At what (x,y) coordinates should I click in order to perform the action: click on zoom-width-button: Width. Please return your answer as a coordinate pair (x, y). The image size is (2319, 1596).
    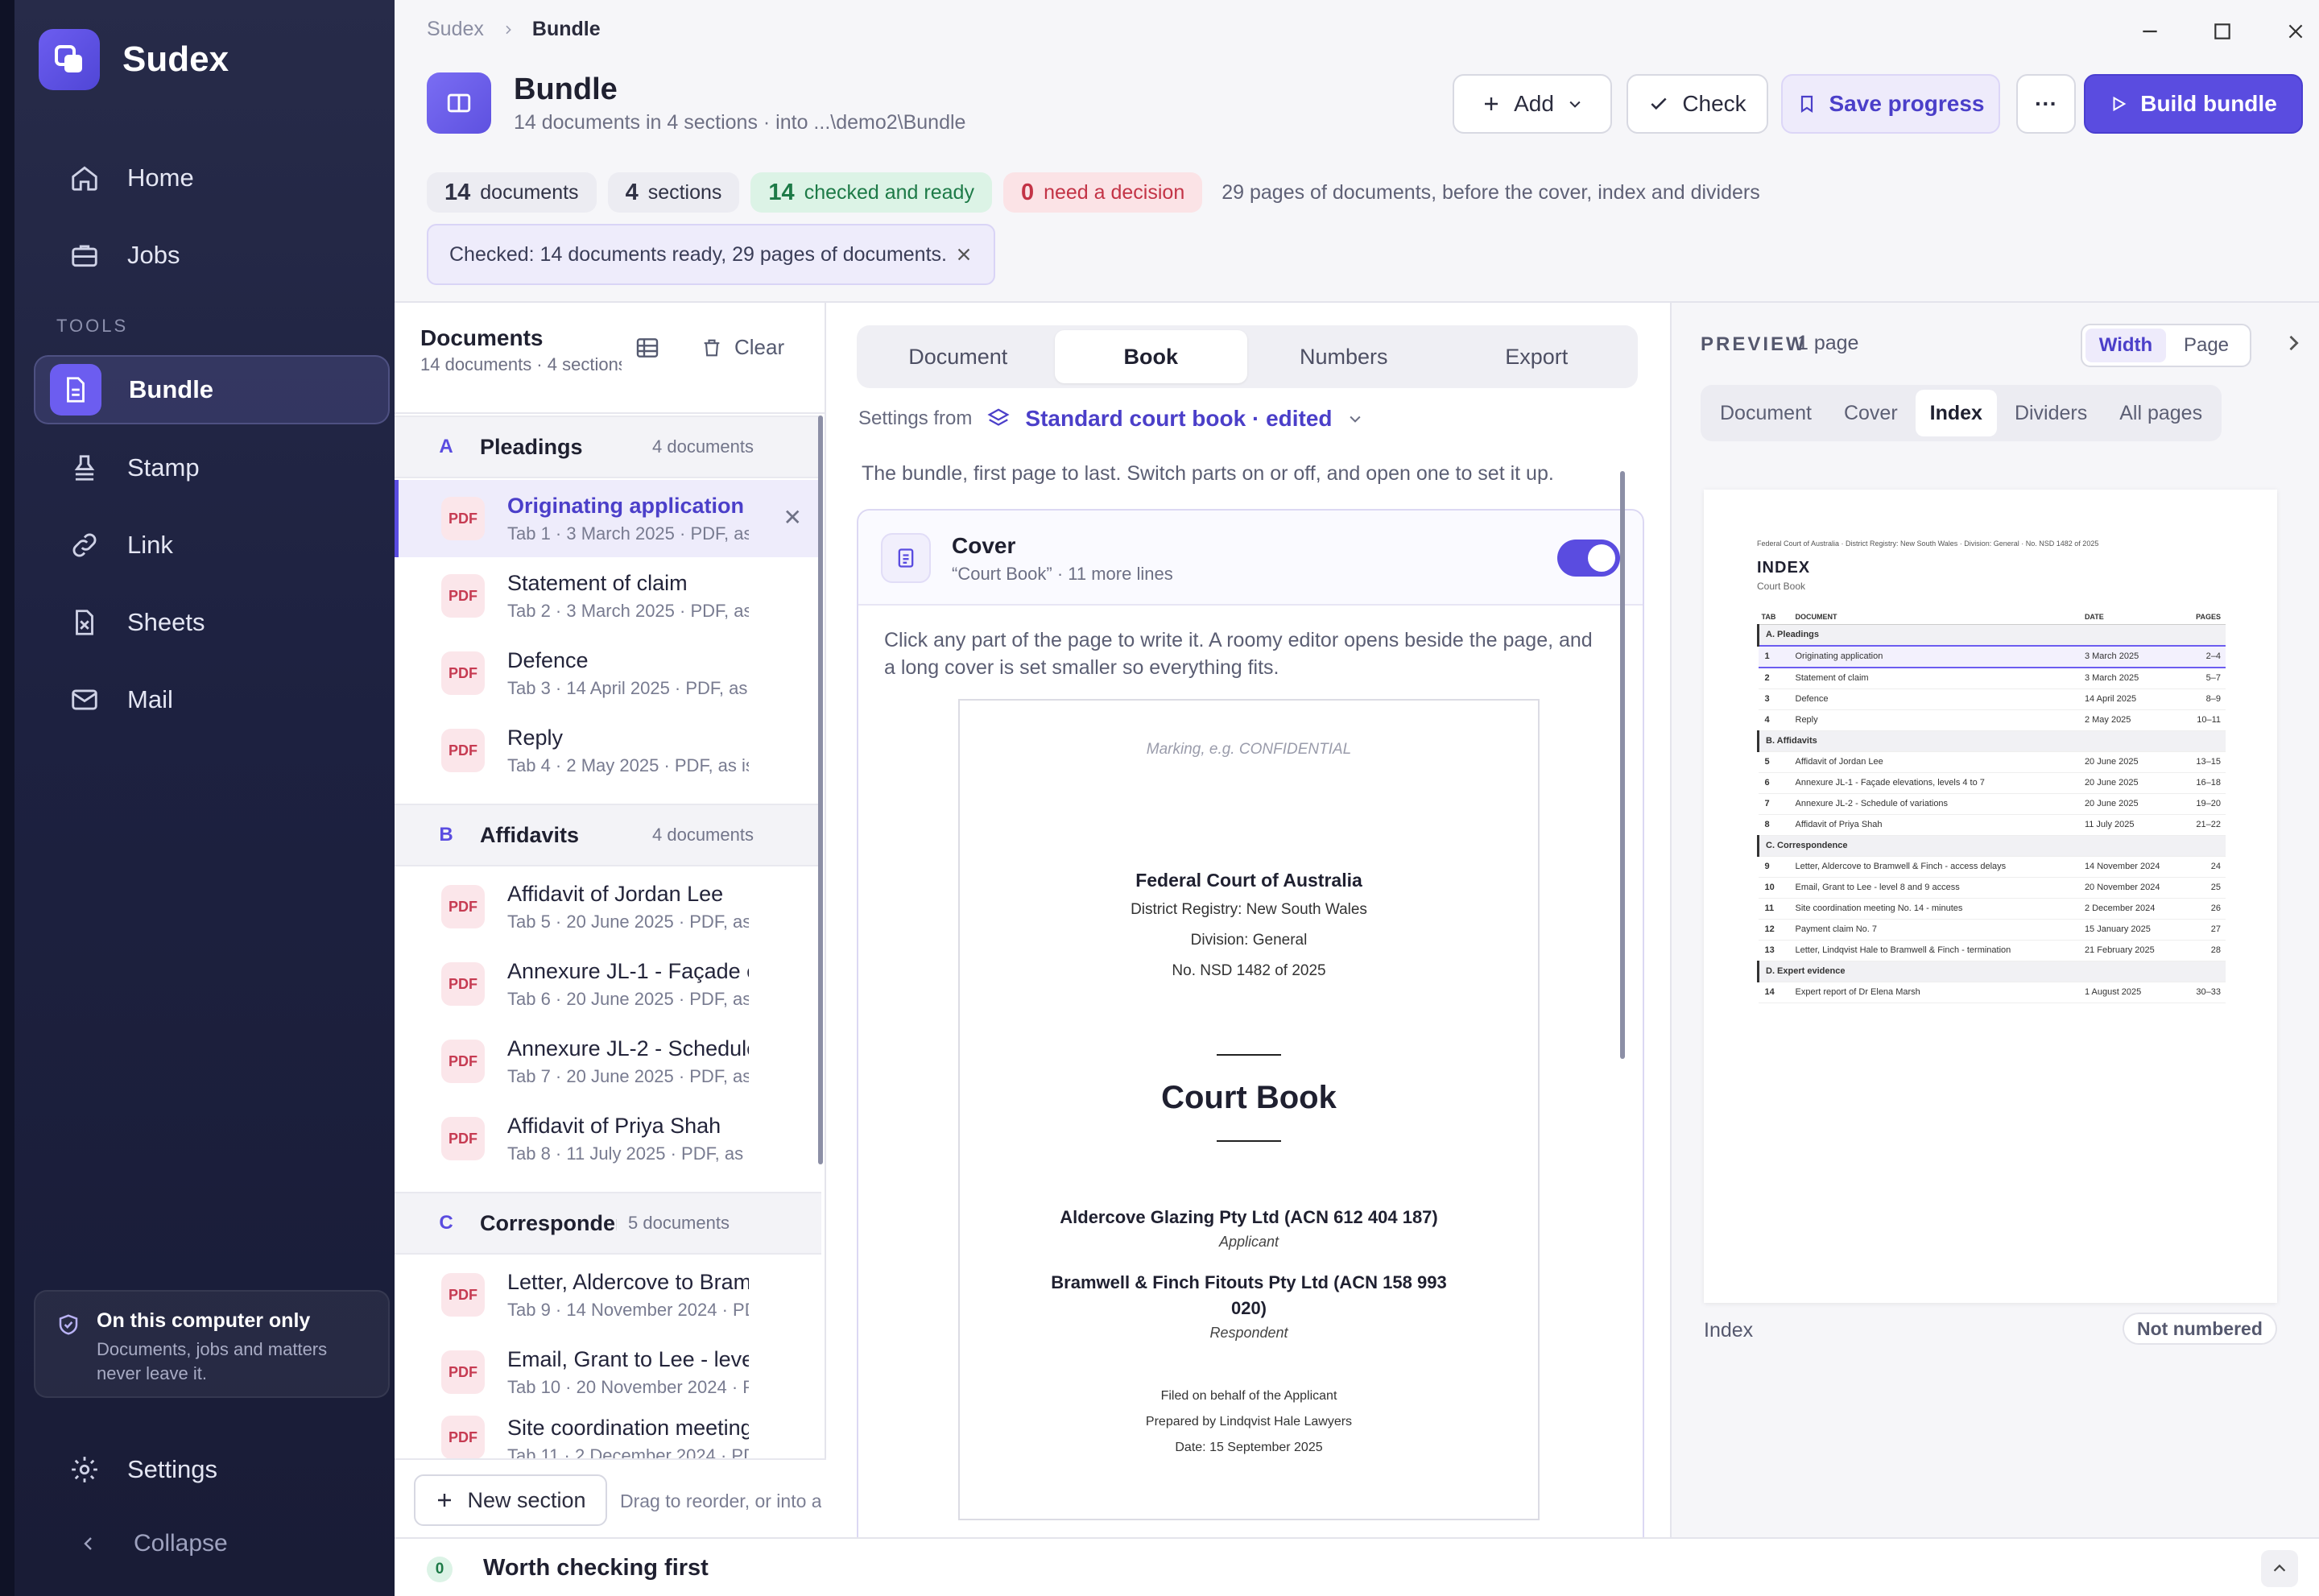
    Looking at the image, I should click on (2125, 345).